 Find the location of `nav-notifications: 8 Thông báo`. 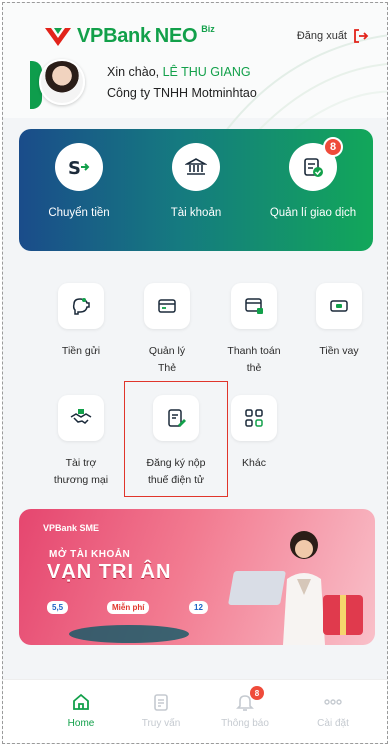

nav-notifications: 8 Thông báo is located at coordinates (245, 707).